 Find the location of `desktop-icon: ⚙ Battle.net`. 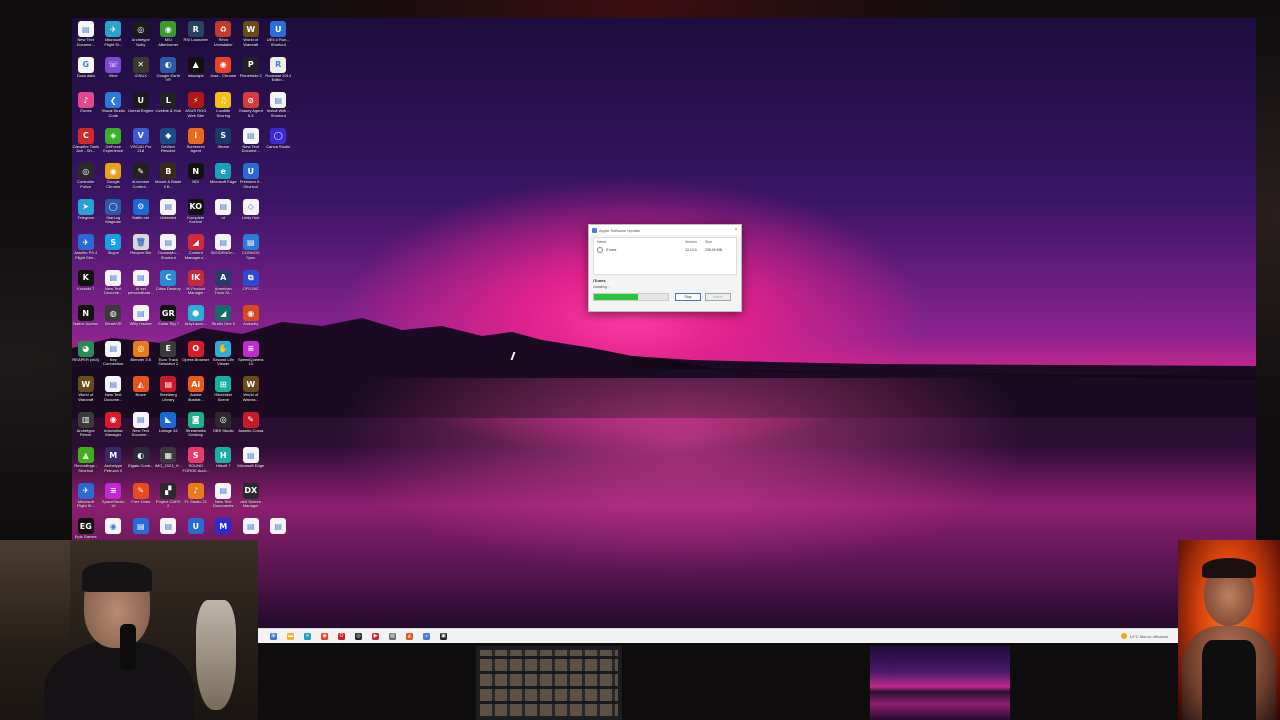

desktop-icon: ⚙ Battle.net is located at coordinates (141, 214).